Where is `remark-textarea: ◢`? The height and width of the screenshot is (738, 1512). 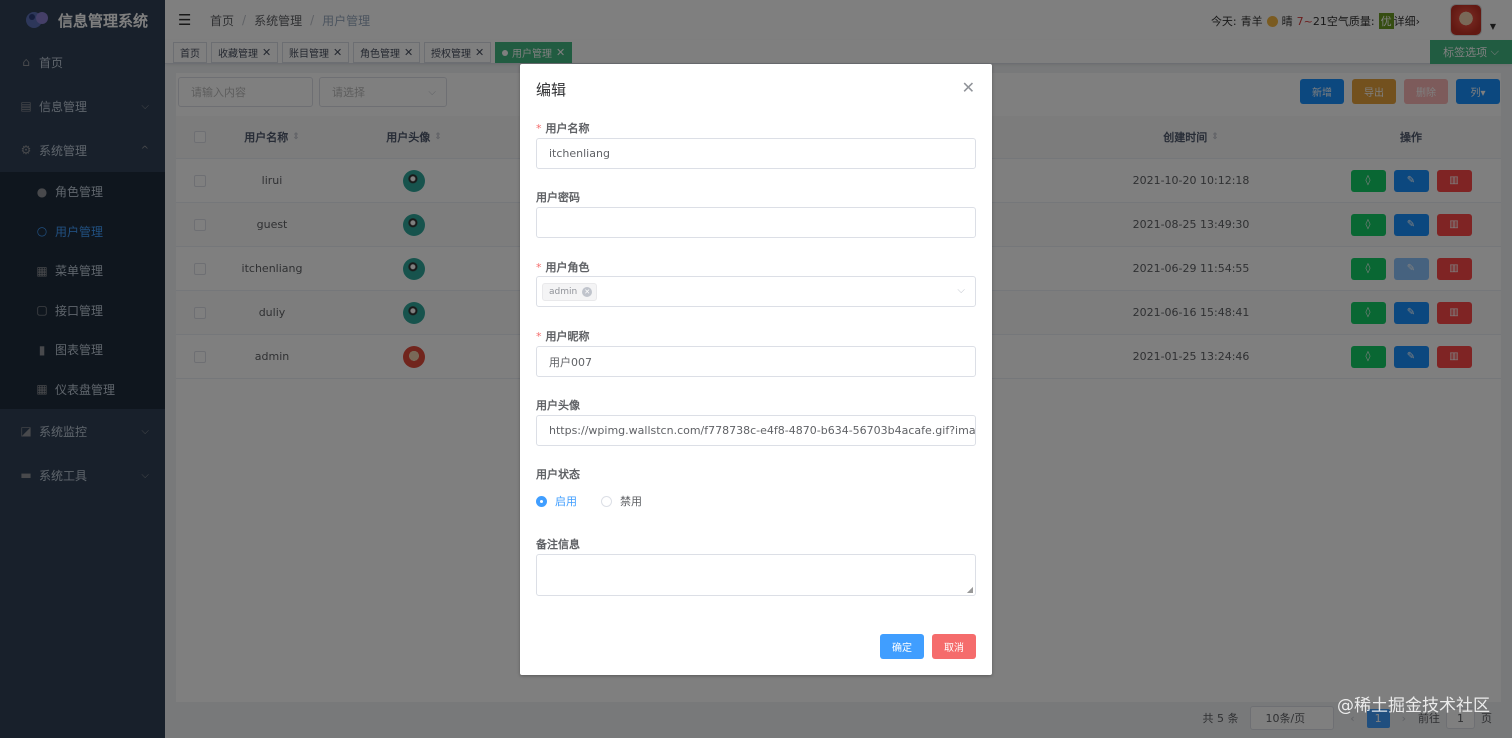 remark-textarea: ◢ is located at coordinates (756, 575).